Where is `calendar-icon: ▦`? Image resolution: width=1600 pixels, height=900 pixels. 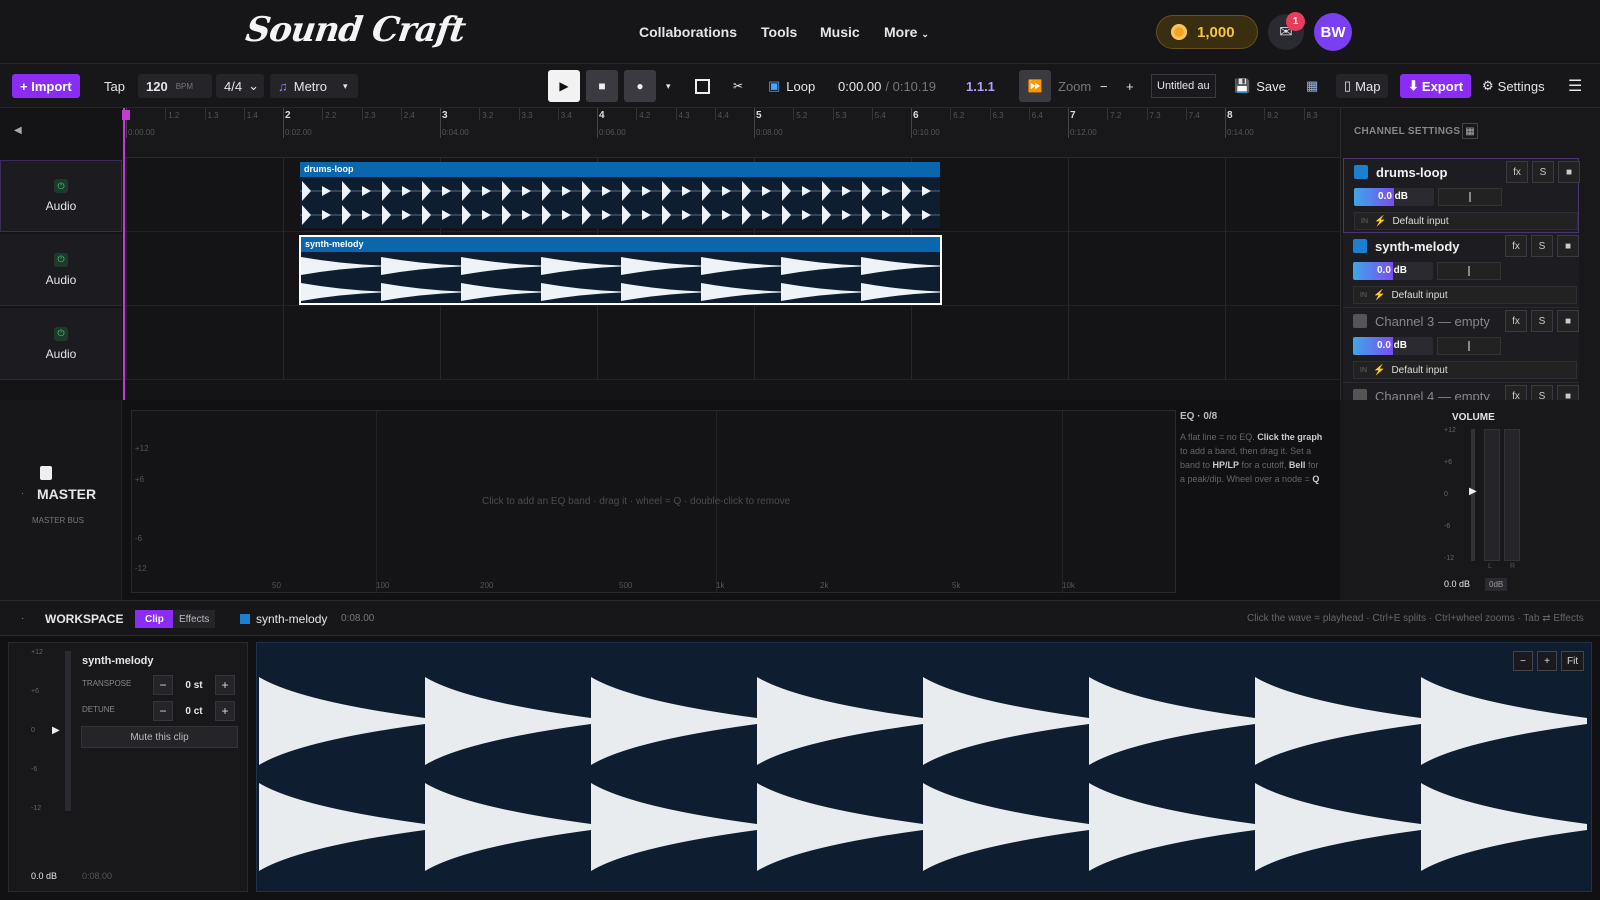 calendar-icon: ▦ is located at coordinates (1312, 85).